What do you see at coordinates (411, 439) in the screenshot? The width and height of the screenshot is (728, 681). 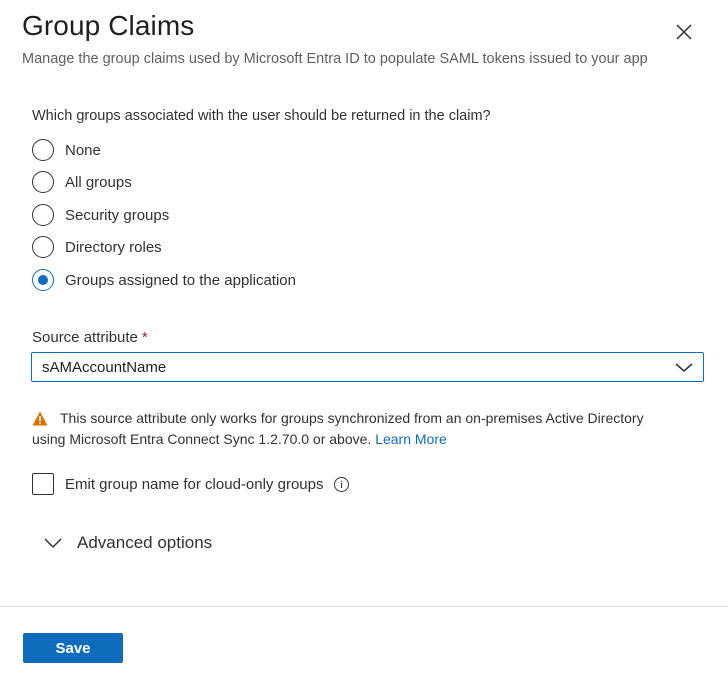 I see `learn-more-link: Learn More` at bounding box center [411, 439].